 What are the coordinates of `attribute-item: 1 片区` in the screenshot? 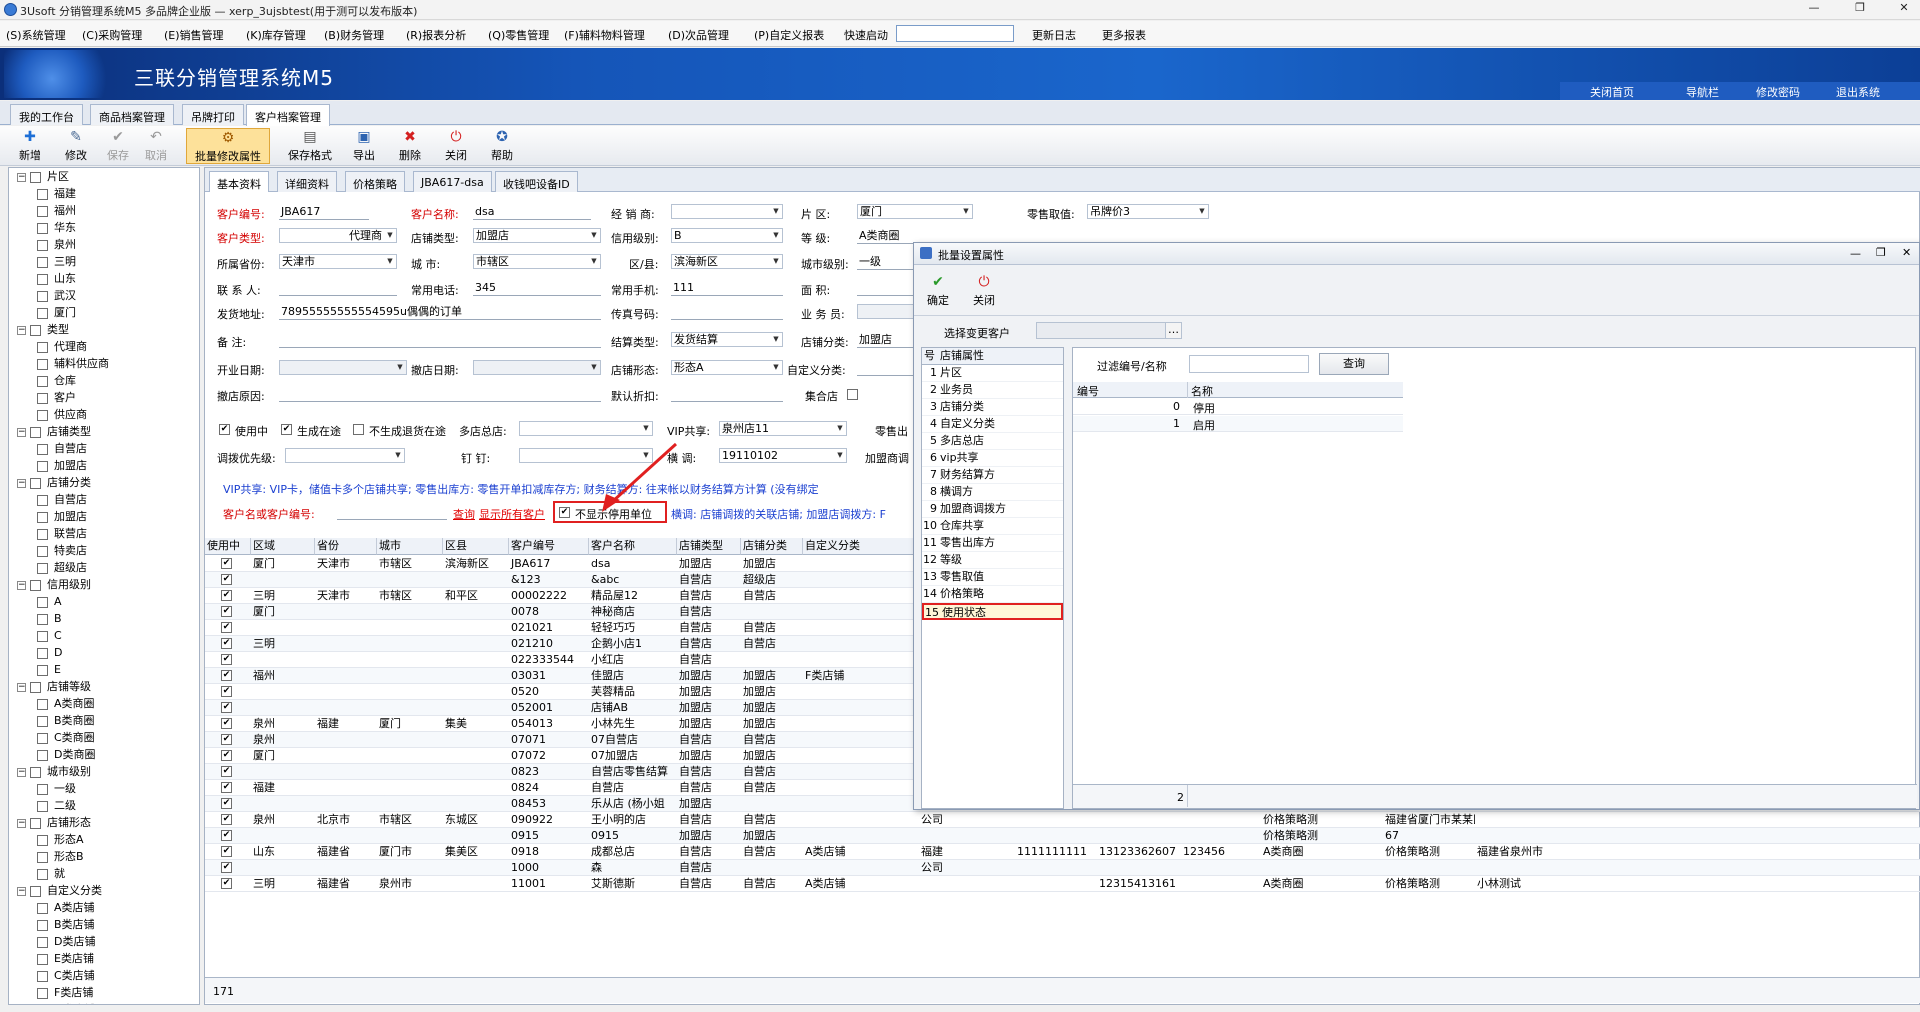 It's located at (992, 373).